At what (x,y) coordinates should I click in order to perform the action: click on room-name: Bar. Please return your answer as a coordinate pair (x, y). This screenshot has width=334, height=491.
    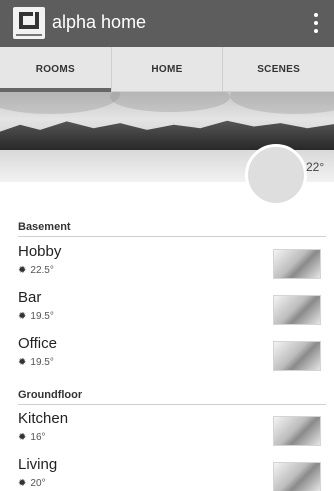
    Looking at the image, I should click on (30, 297).